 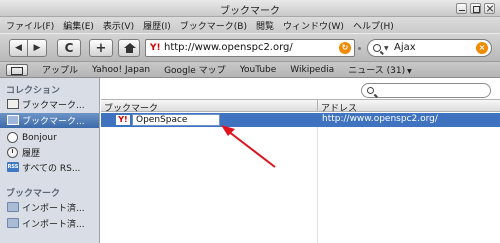 What do you see at coordinates (213, 25) in the screenshot?
I see `menu-bookmarks: ブックマーク(B)` at bounding box center [213, 25].